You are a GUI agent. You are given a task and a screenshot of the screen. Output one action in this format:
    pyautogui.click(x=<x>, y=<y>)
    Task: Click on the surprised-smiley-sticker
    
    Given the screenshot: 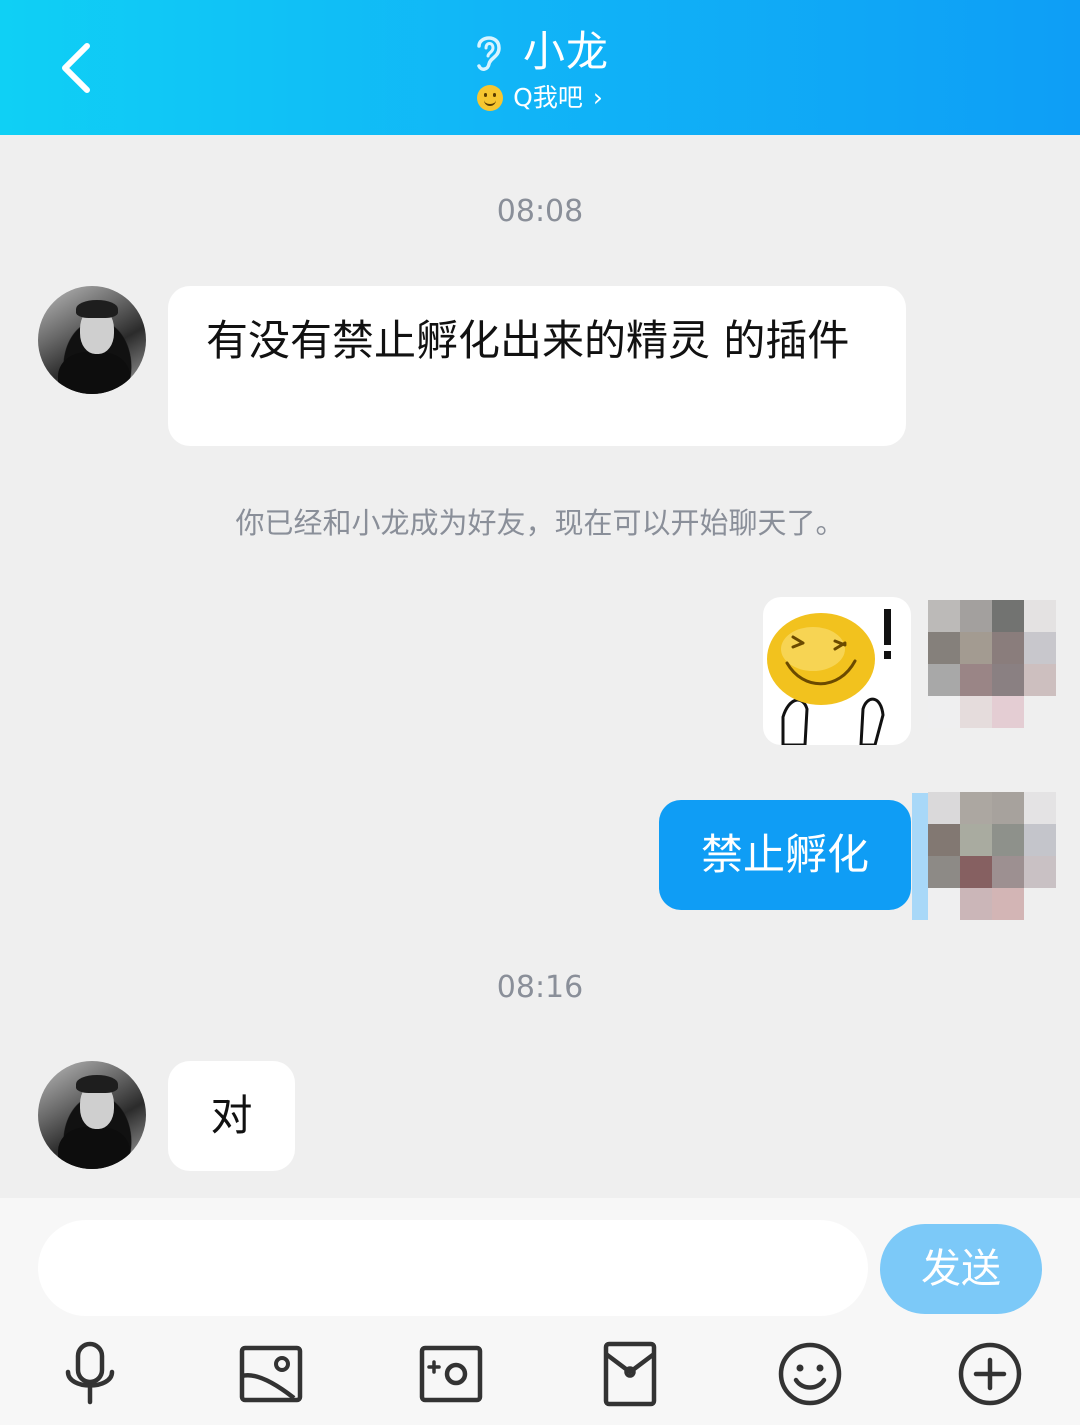 What is the action you would take?
    pyautogui.click(x=837, y=671)
    